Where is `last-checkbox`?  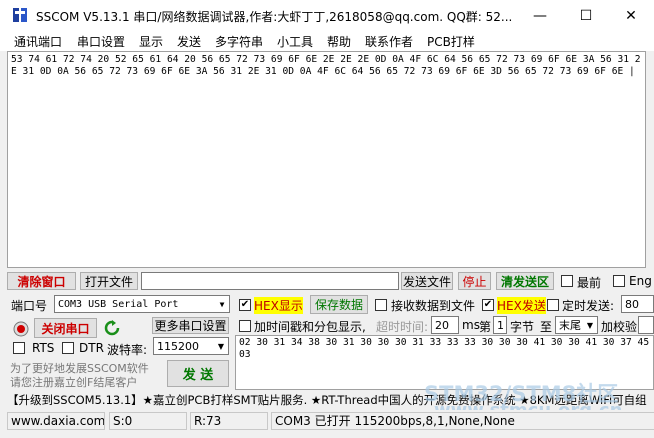 last-checkbox is located at coordinates (567, 281).